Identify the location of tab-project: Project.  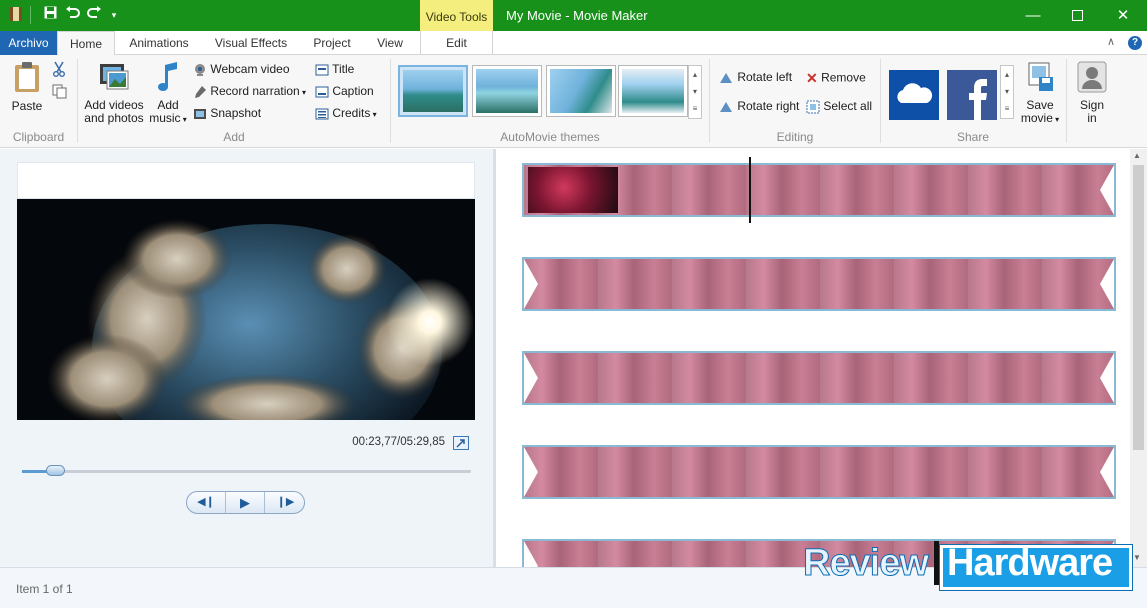
(332, 43).